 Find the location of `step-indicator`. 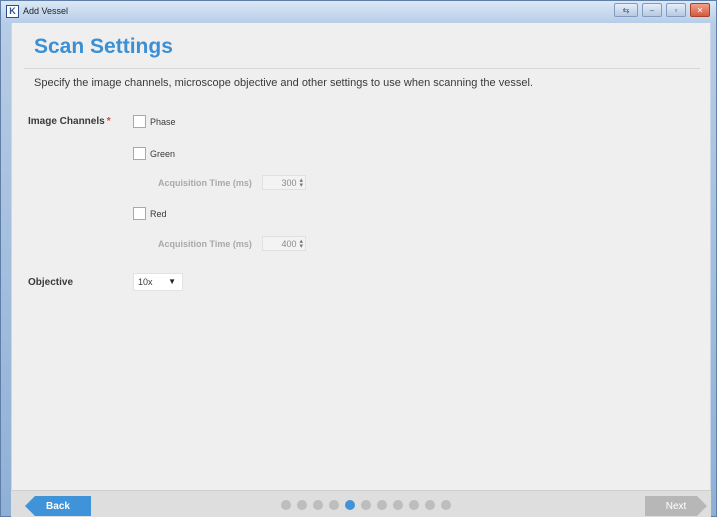

step-indicator is located at coordinates (366, 505).